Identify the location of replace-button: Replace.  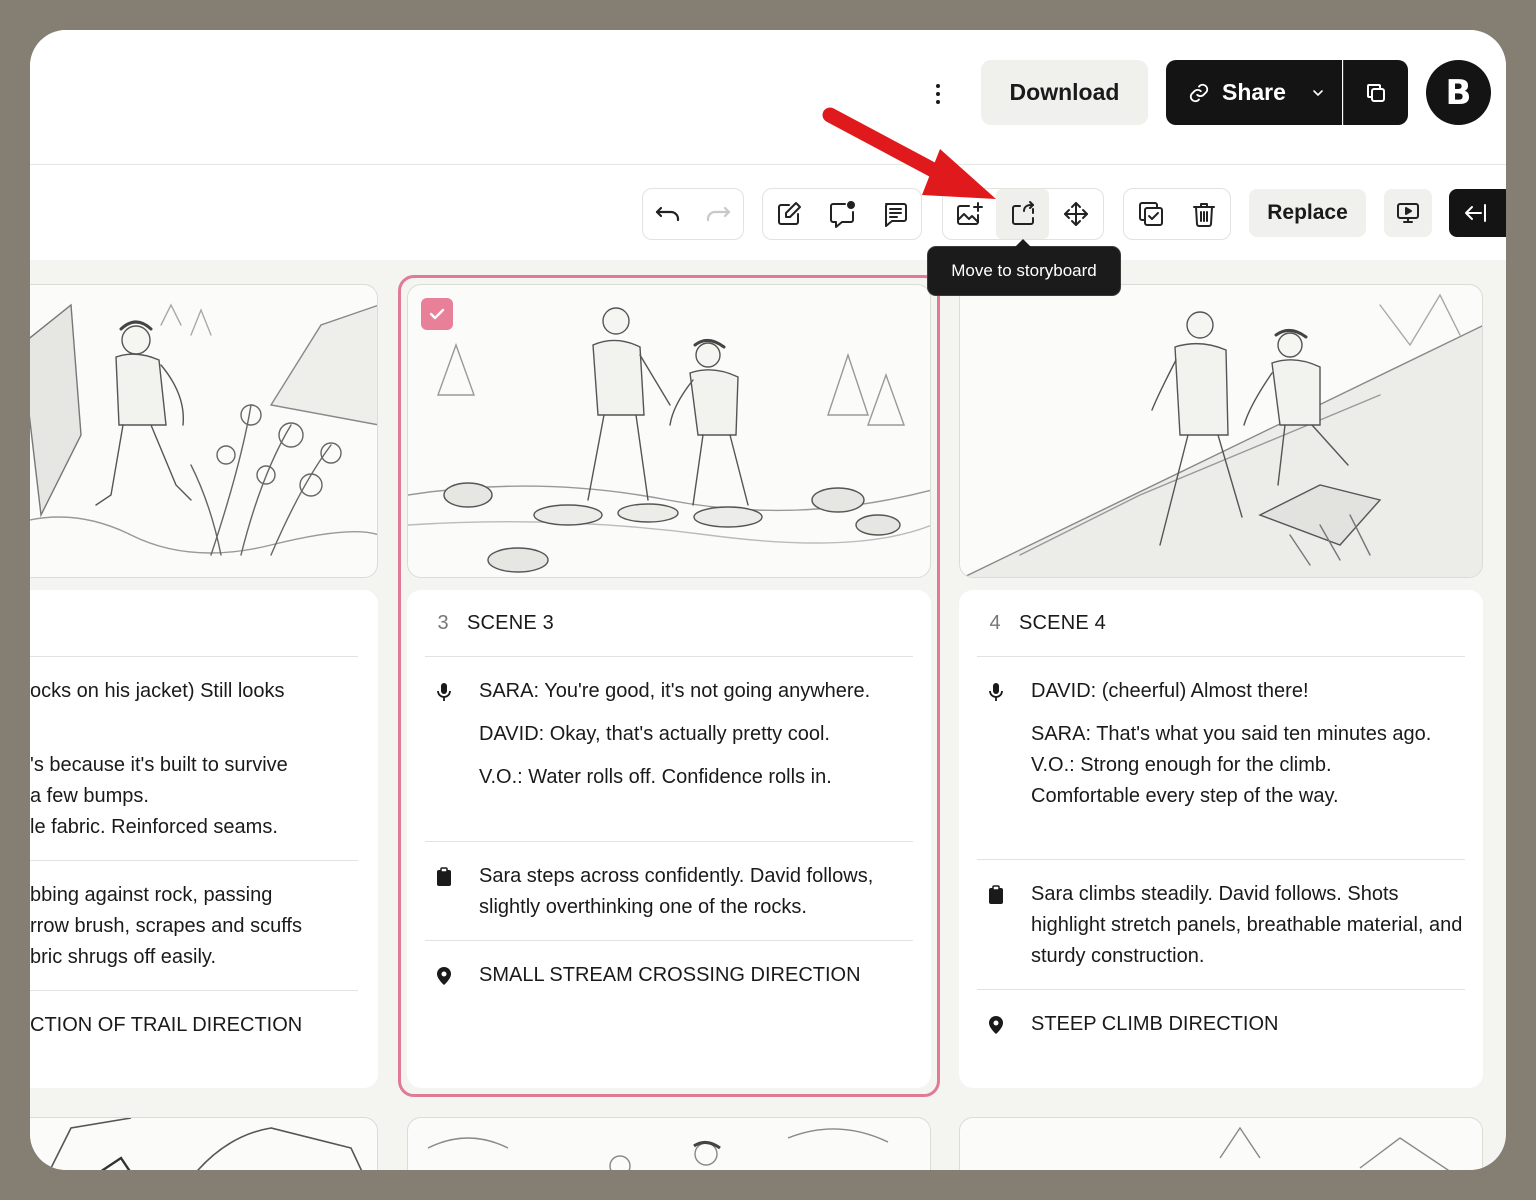
(1307, 213).